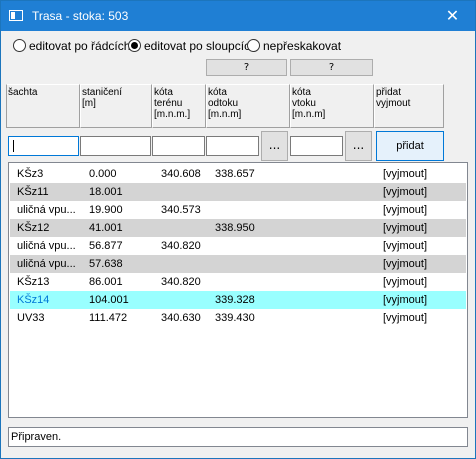  What do you see at coordinates (246, 67) in the screenshot?
I see `help-button-odtok: ?` at bounding box center [246, 67].